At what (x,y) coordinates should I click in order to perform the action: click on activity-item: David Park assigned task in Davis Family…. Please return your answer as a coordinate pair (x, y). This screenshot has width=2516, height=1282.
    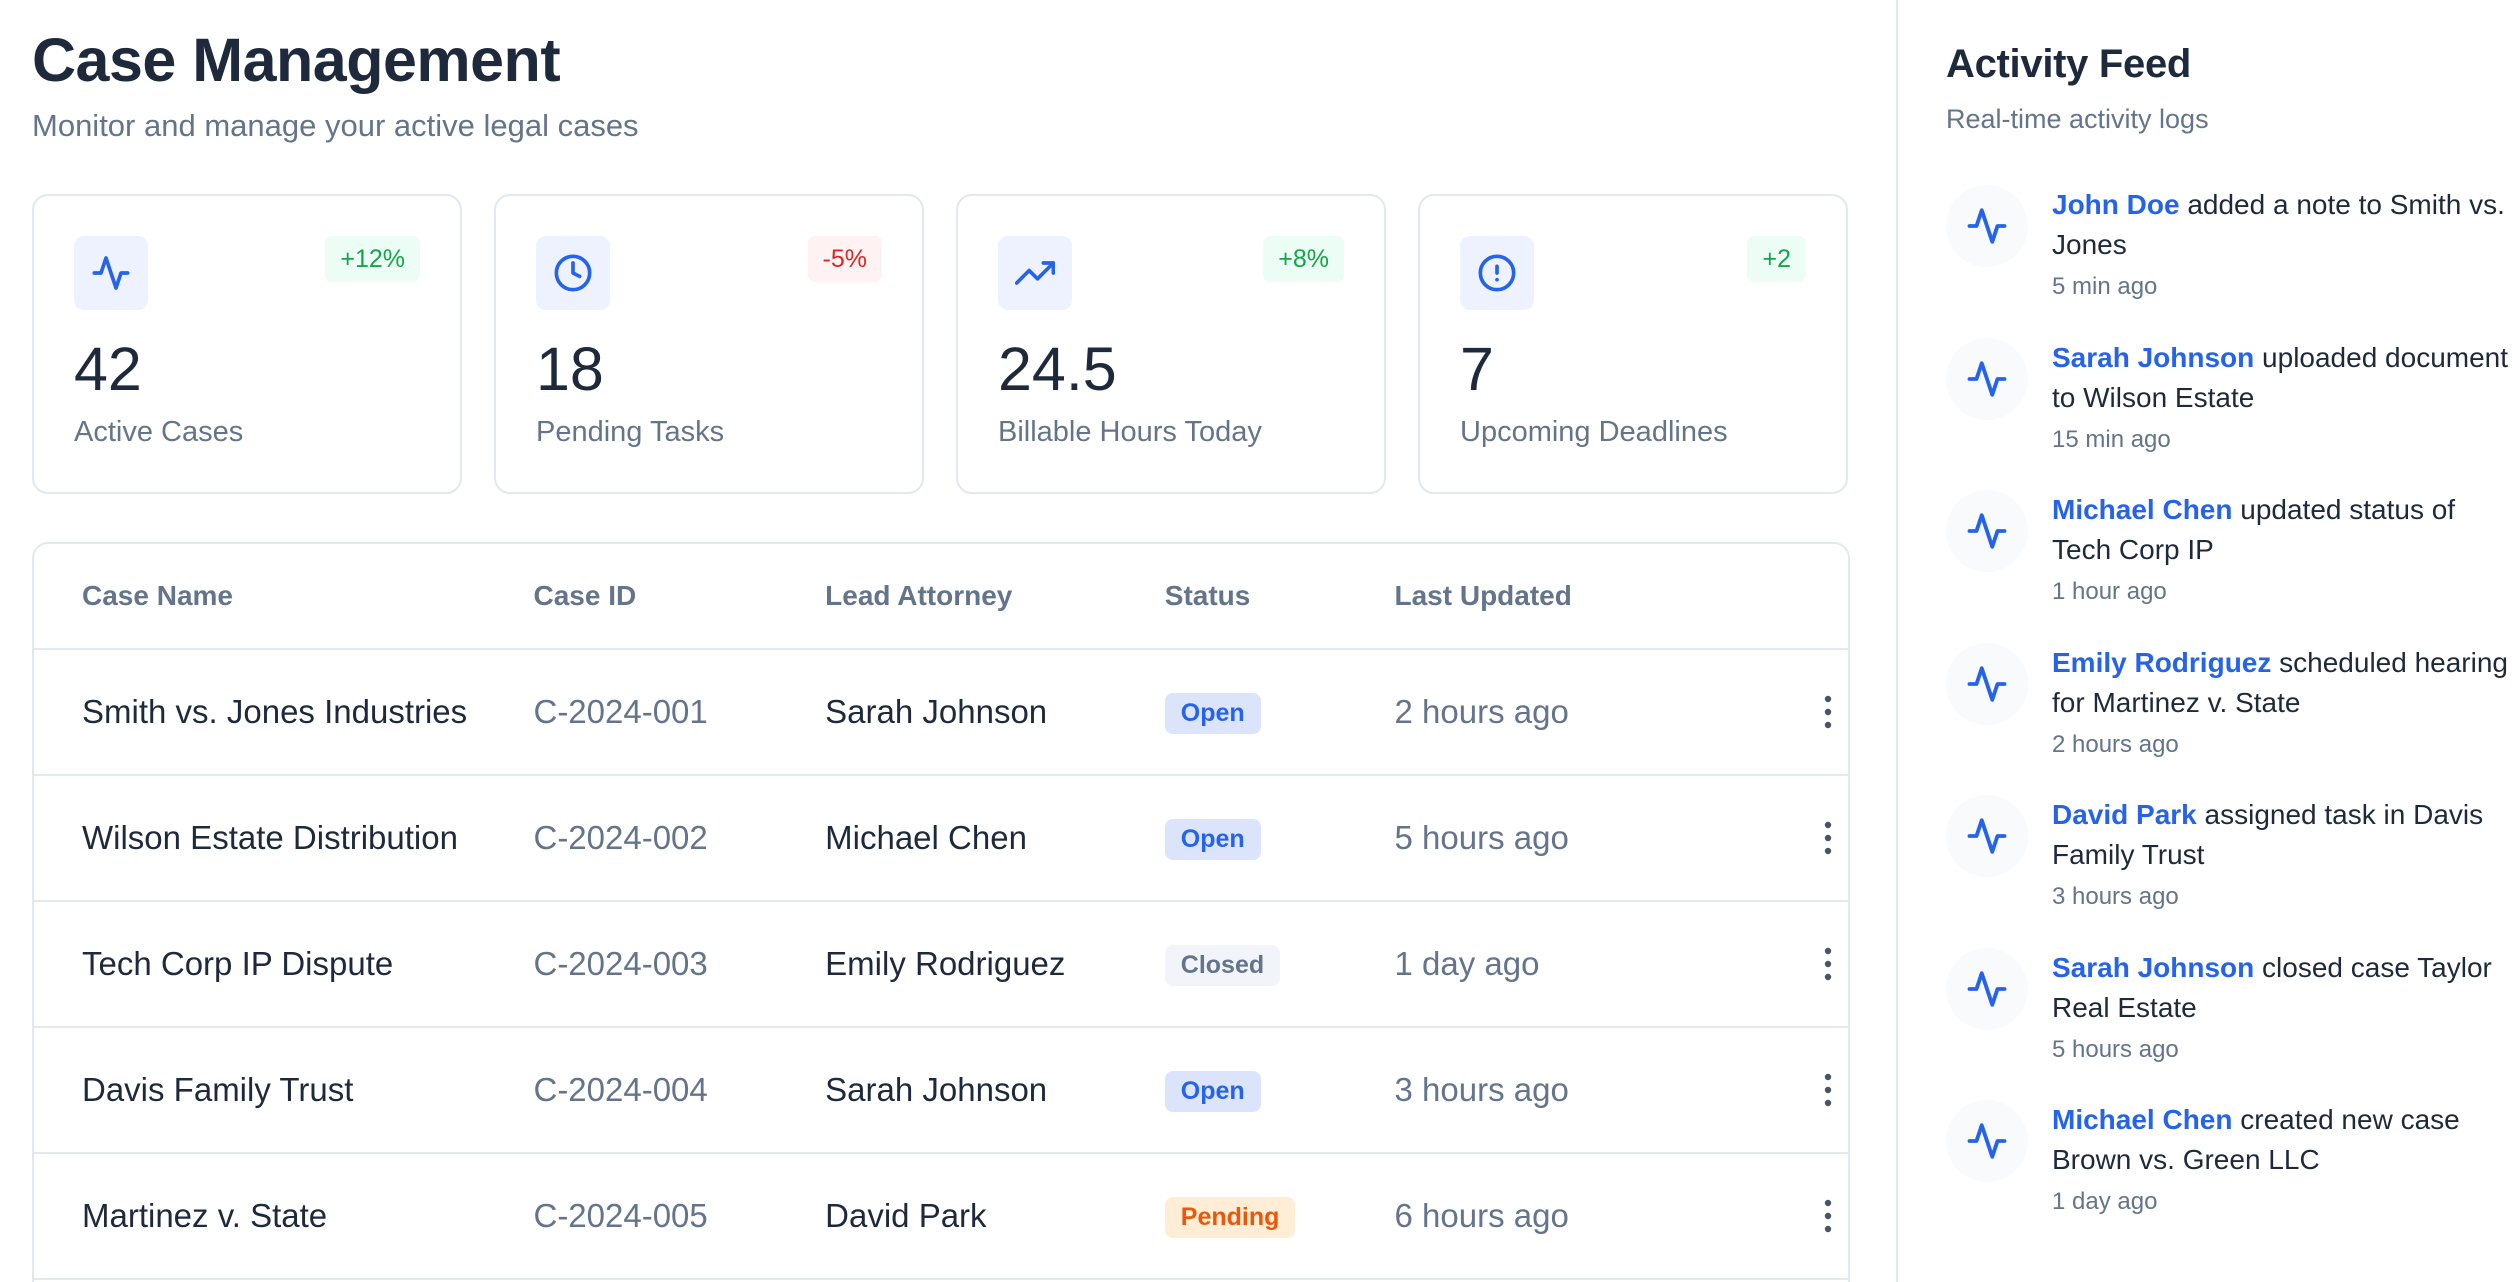
    Looking at the image, I should click on (2231, 871).